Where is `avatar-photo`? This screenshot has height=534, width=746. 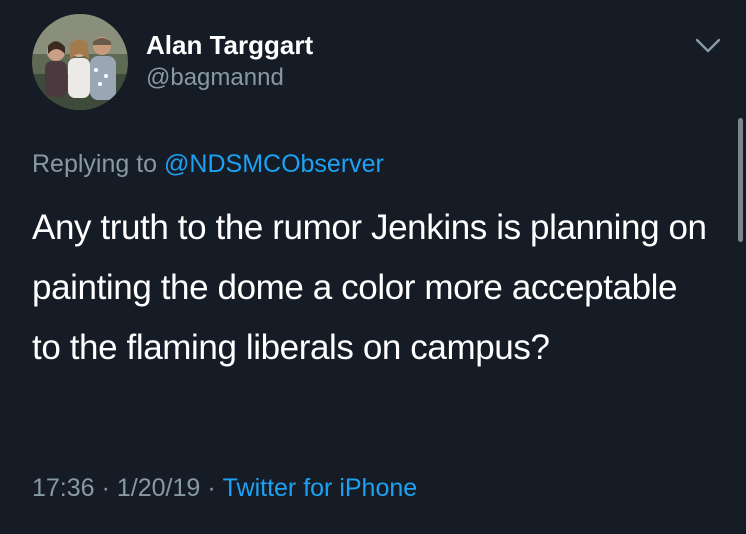 avatar-photo is located at coordinates (80, 62).